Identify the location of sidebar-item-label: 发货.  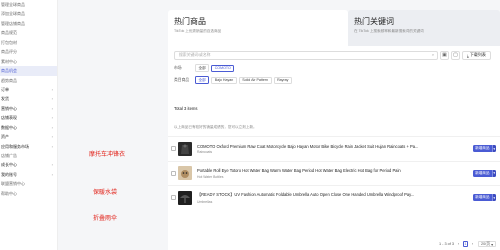
(5, 99).